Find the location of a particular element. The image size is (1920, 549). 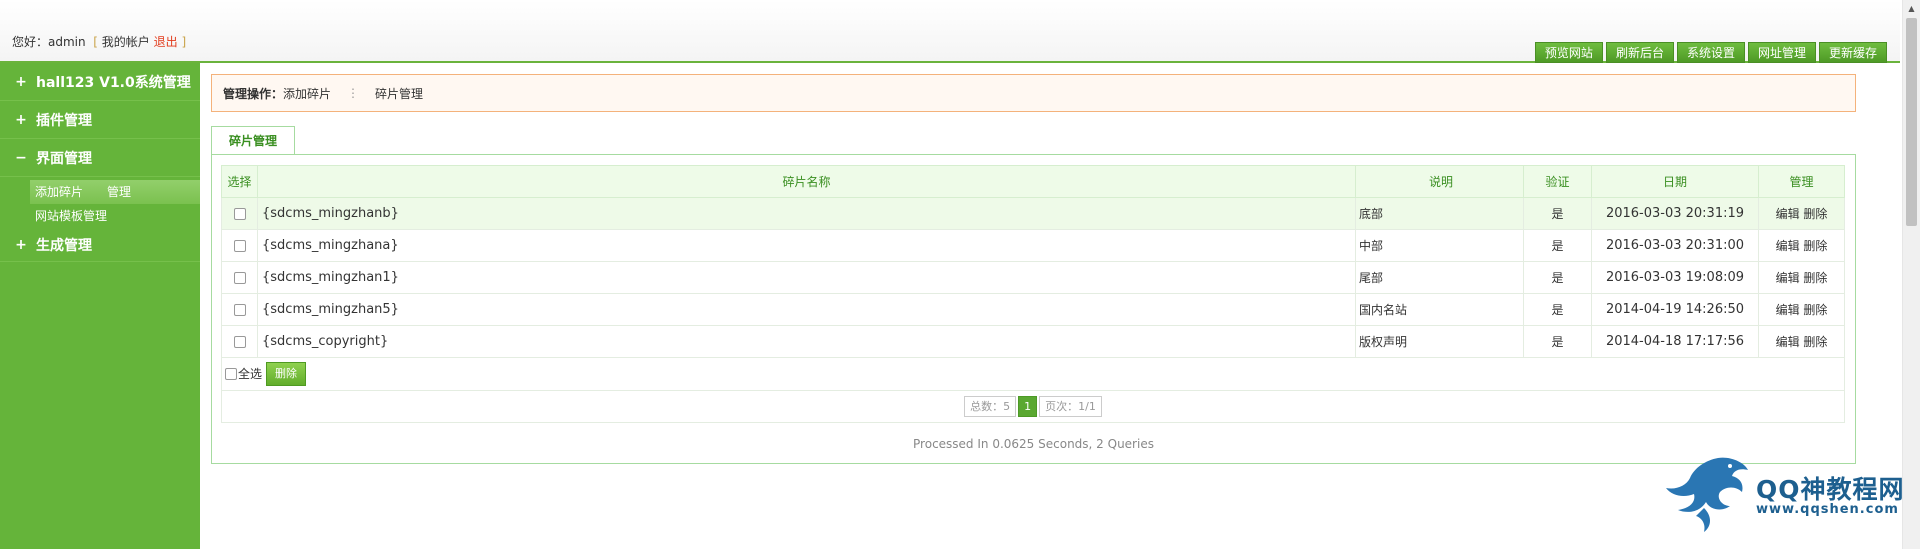

refresh-admin-button: 刷新后台 is located at coordinates (1639, 52).